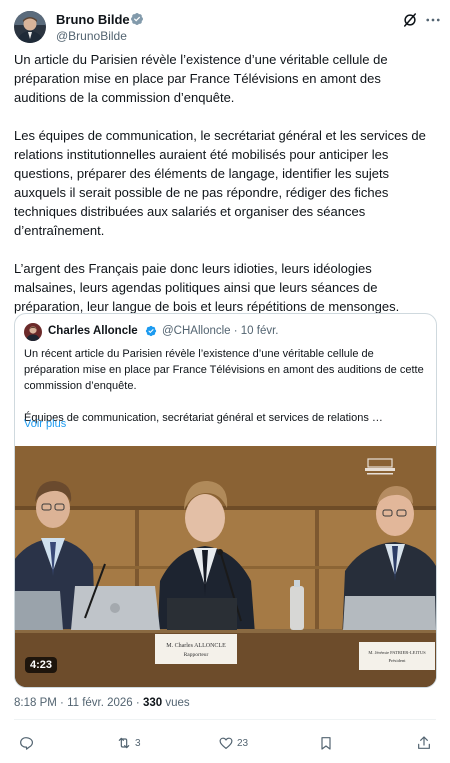  What do you see at coordinates (124, 743) in the screenshot?
I see `retweet-icon` at bounding box center [124, 743].